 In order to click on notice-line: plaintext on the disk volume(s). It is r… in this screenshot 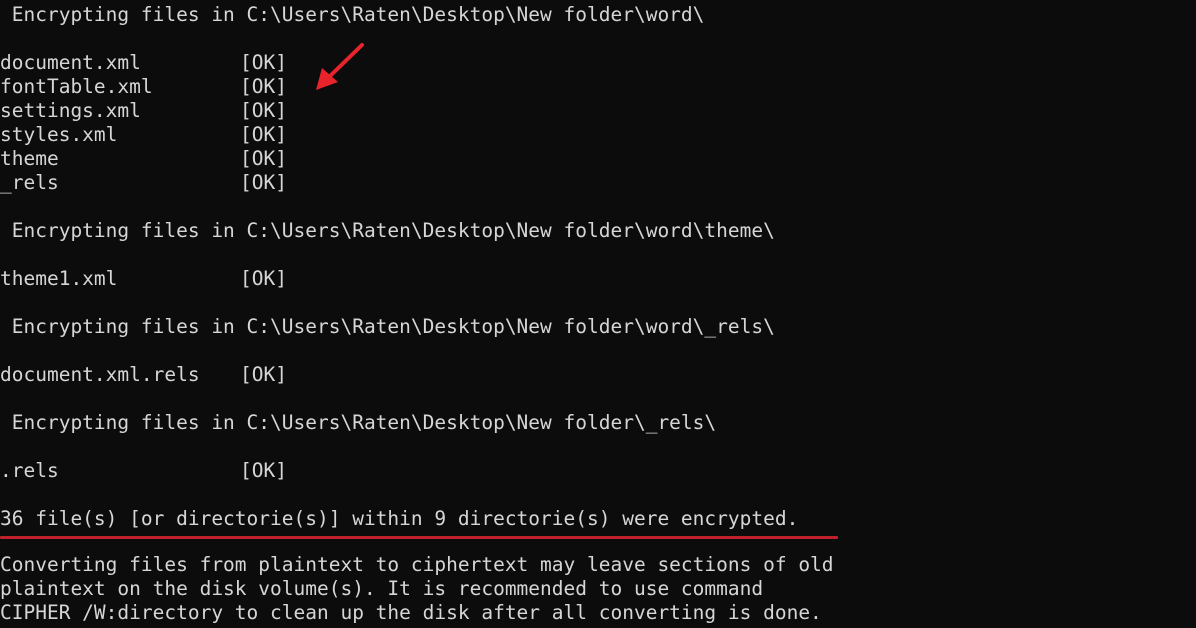, I will do `click(382, 588)`.